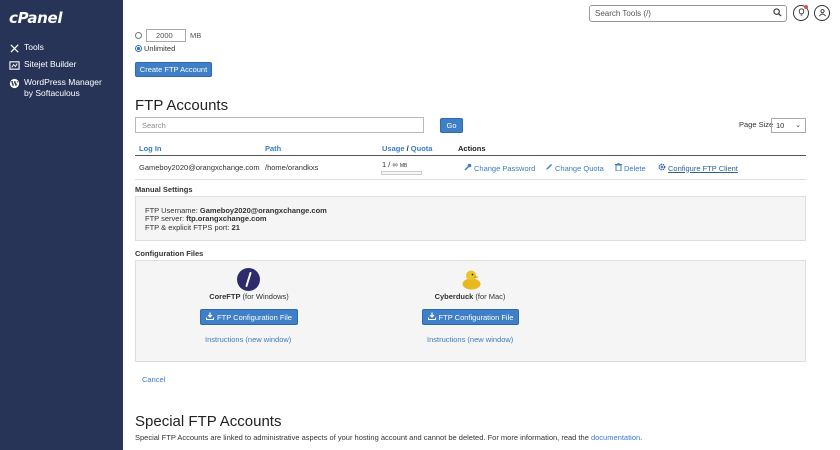  I want to click on sidebar-item-tools: Tools, so click(26, 48).